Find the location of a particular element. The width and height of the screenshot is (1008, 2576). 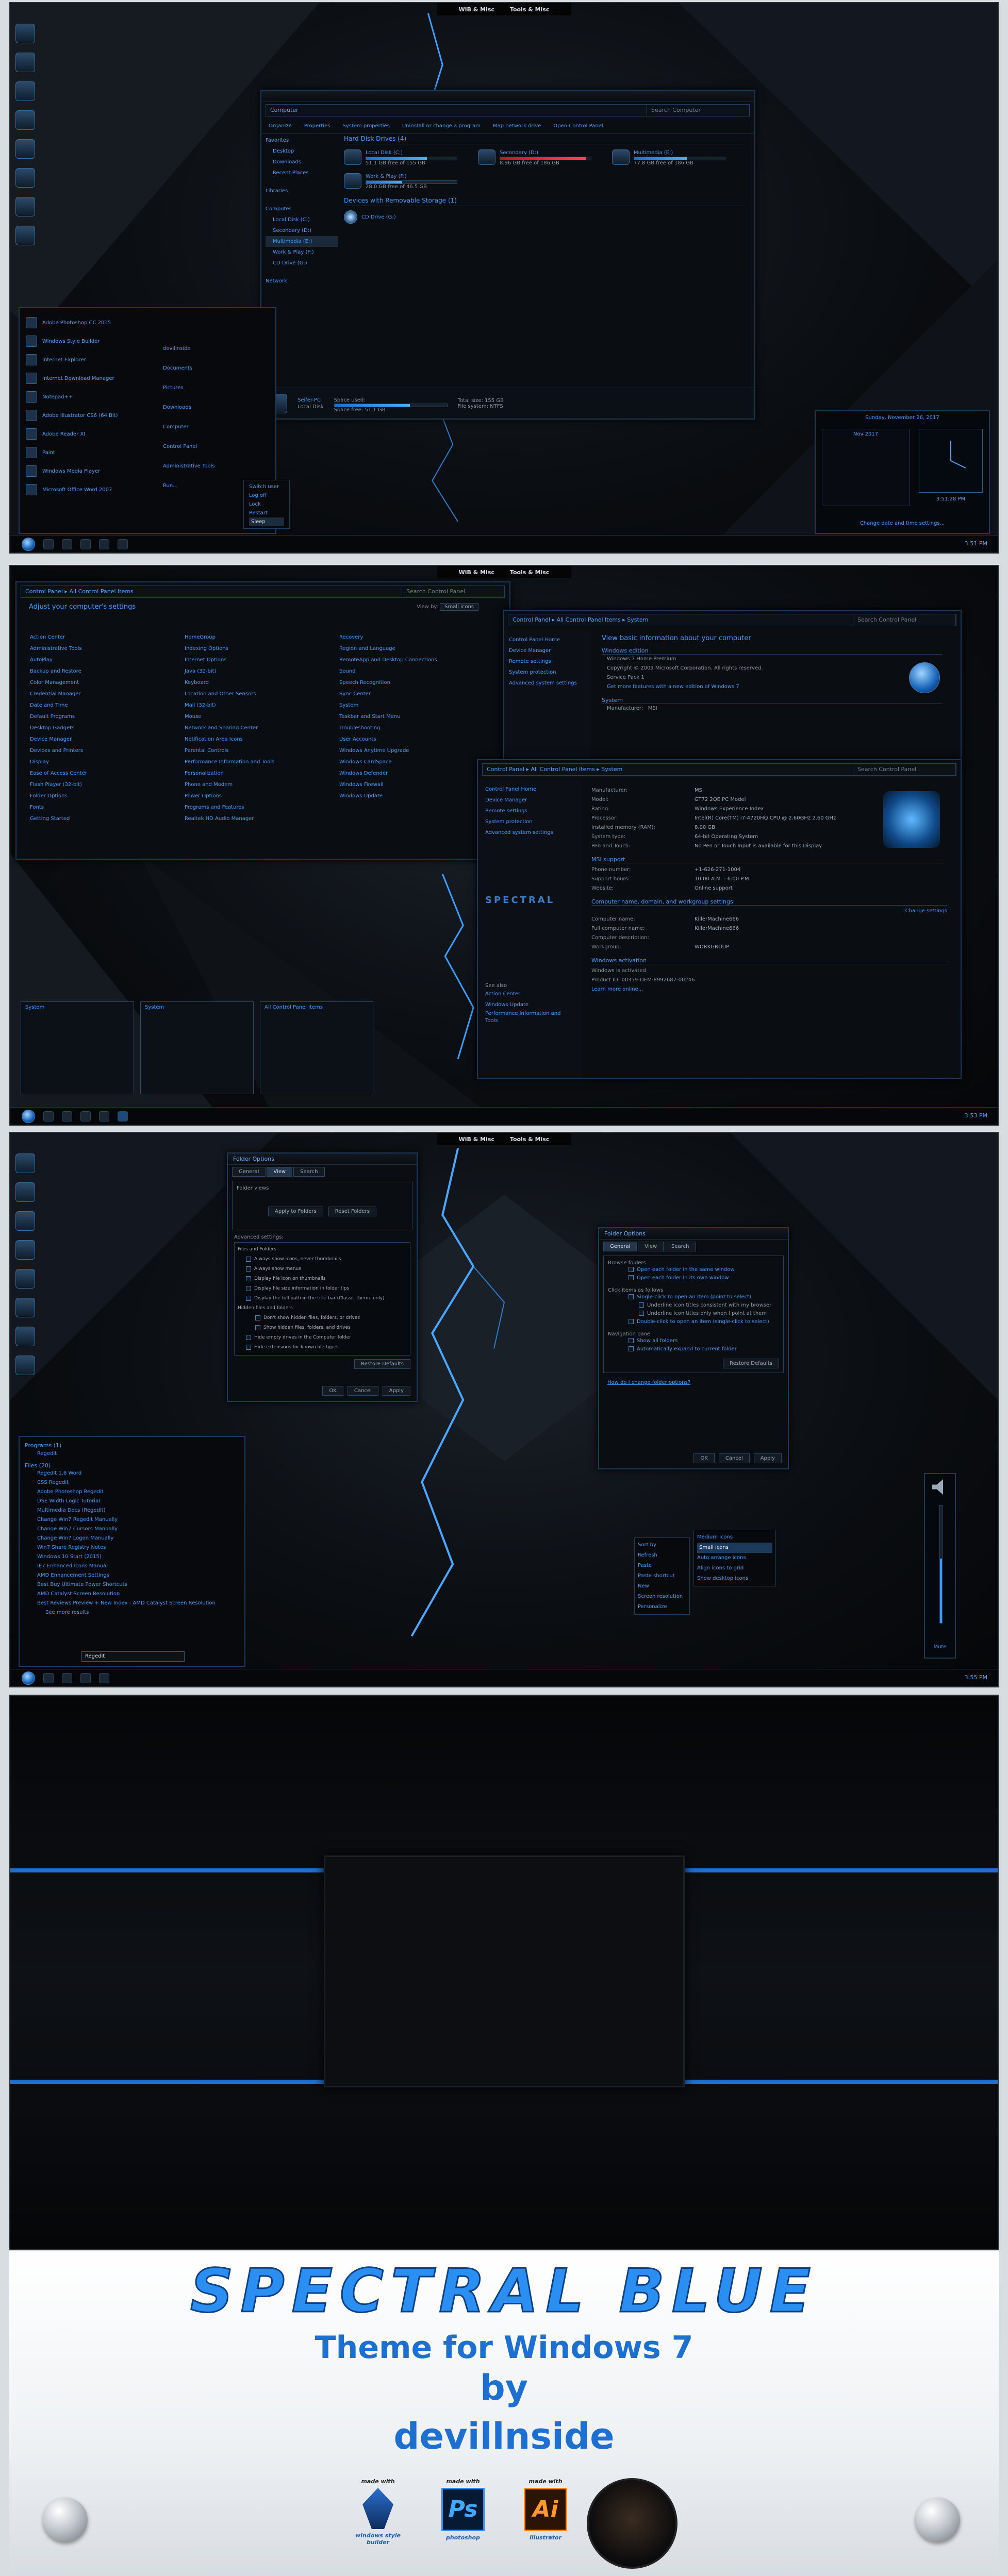

calendar-grid: Nov 2017 is located at coordinates (866, 467).